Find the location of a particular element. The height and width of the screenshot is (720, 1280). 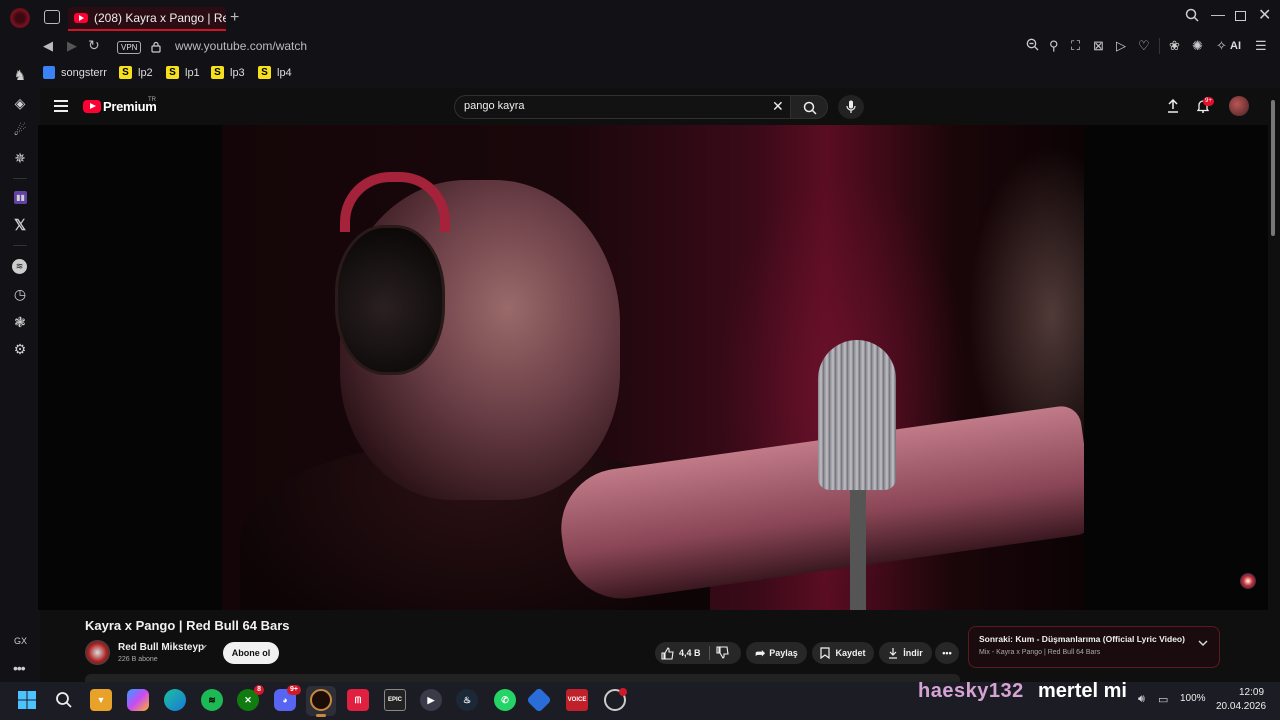

discord-badge: 9+ is located at coordinates (294, 690).